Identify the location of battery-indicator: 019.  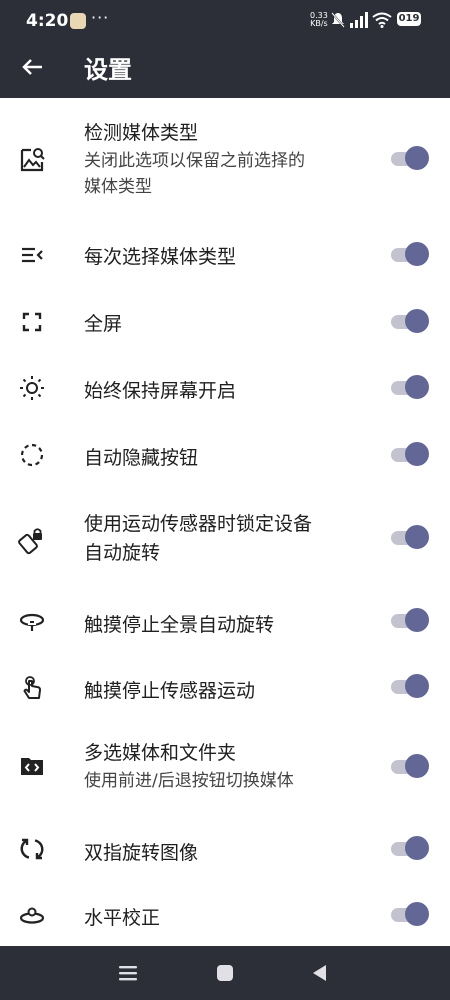
(409, 19).